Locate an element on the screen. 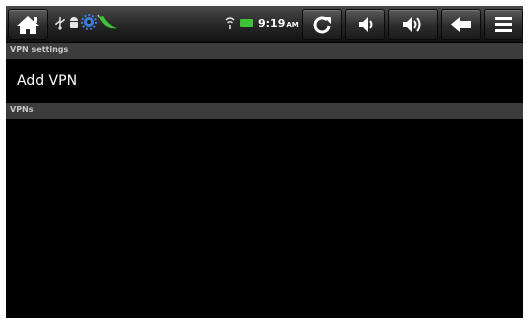 This screenshot has width=529, height=322. clock-time: 9:19 is located at coordinates (272, 23).